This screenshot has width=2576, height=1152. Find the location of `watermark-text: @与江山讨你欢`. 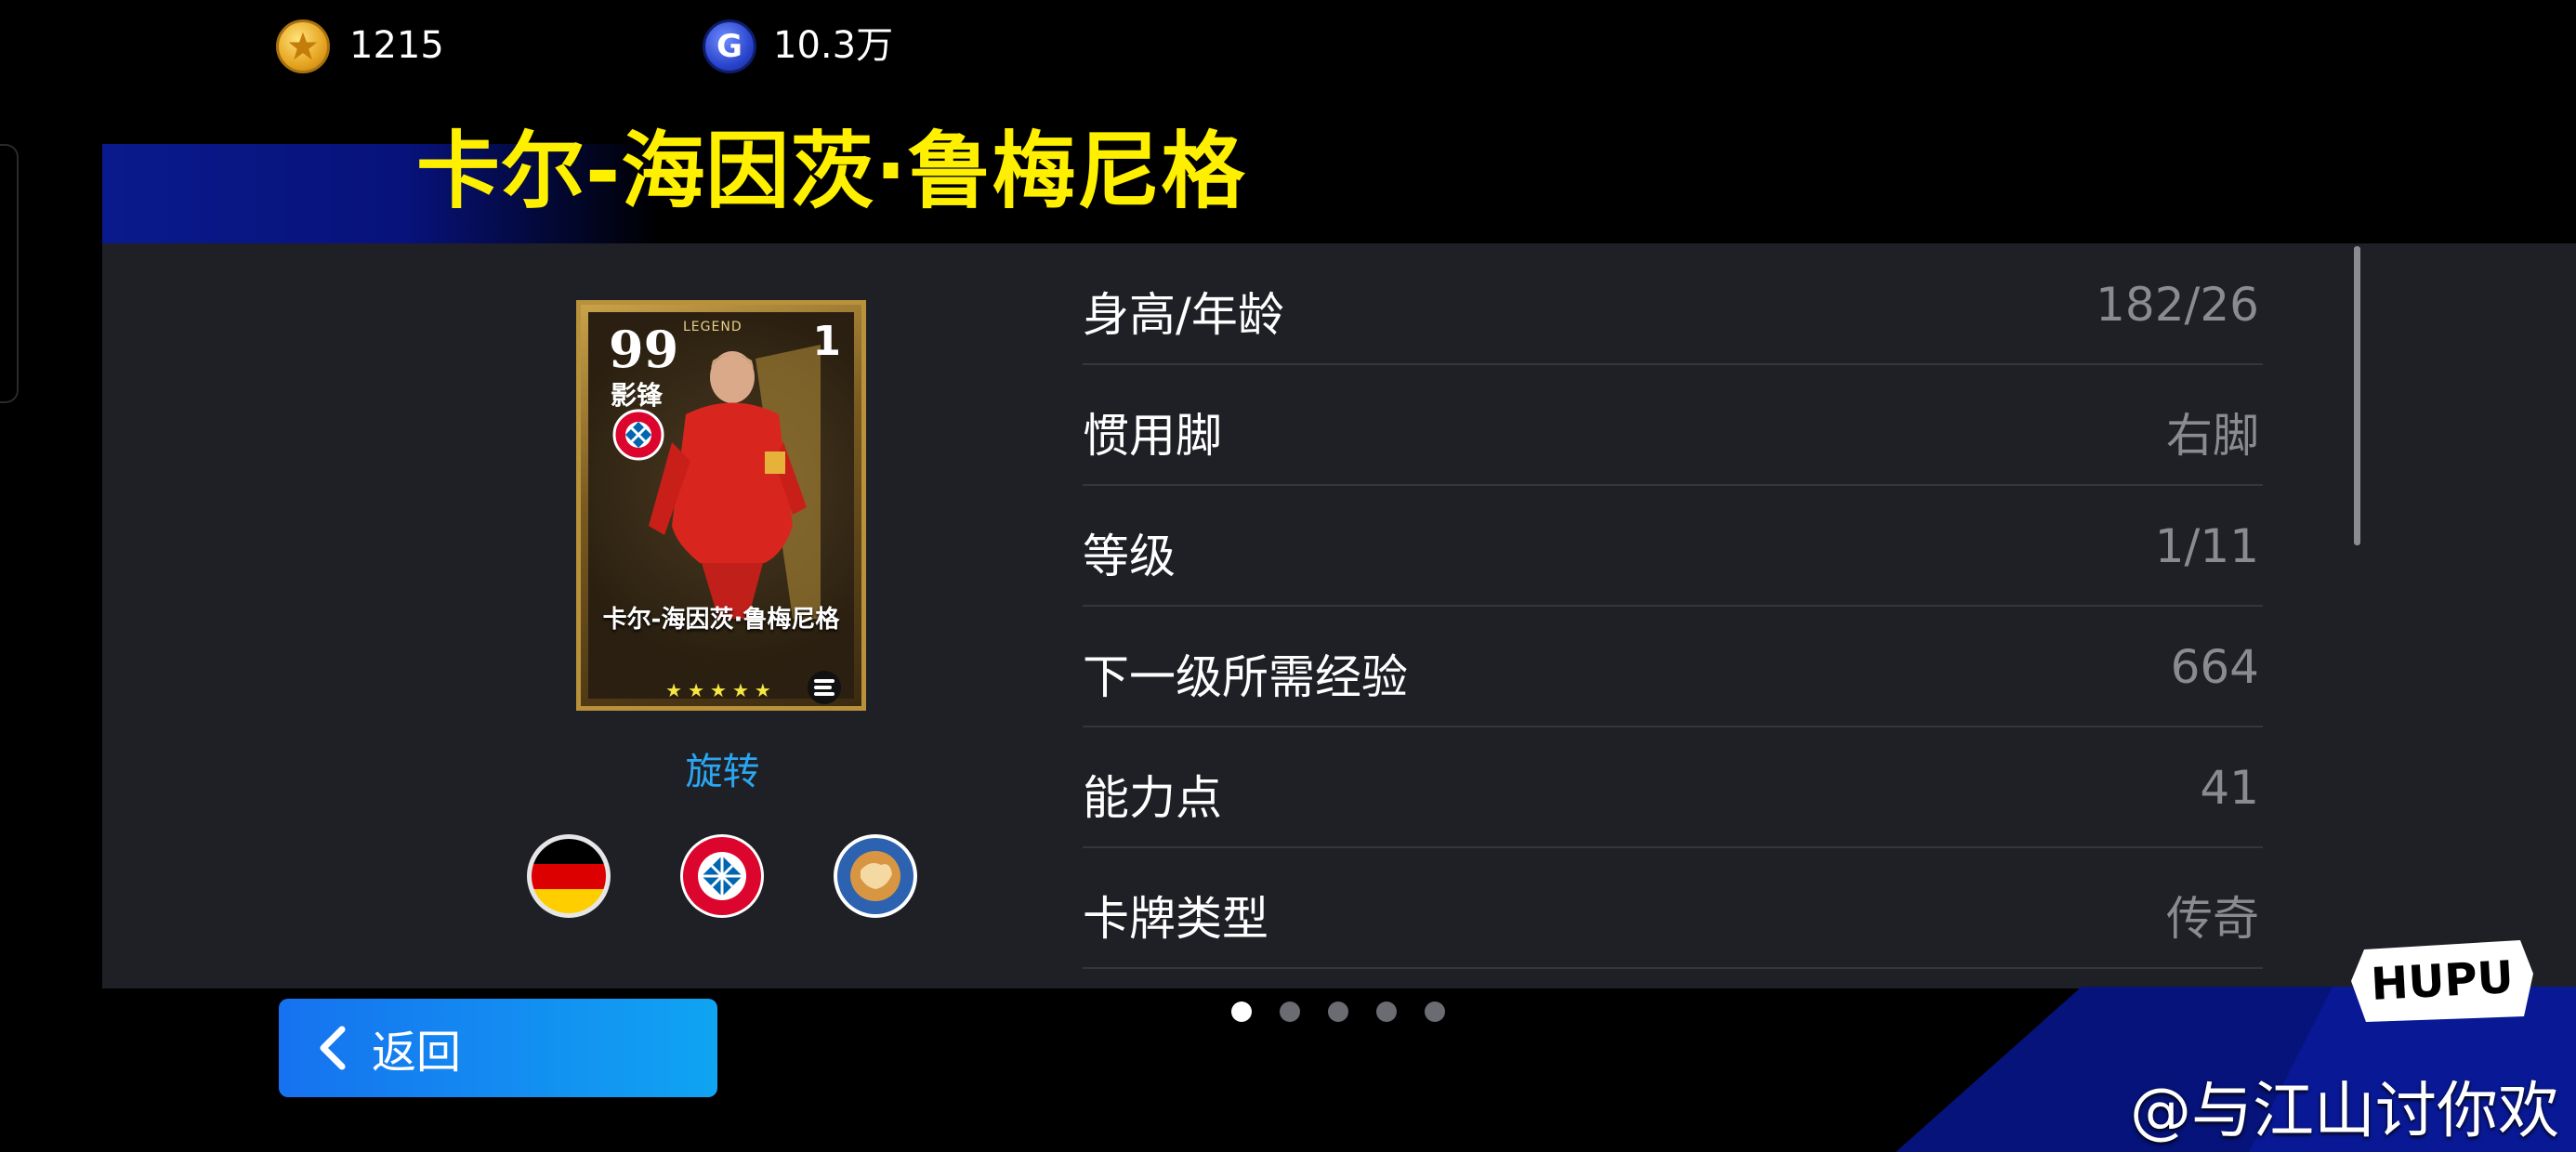

watermark-text: @与江山讨你欢 is located at coordinates (2344, 1110).